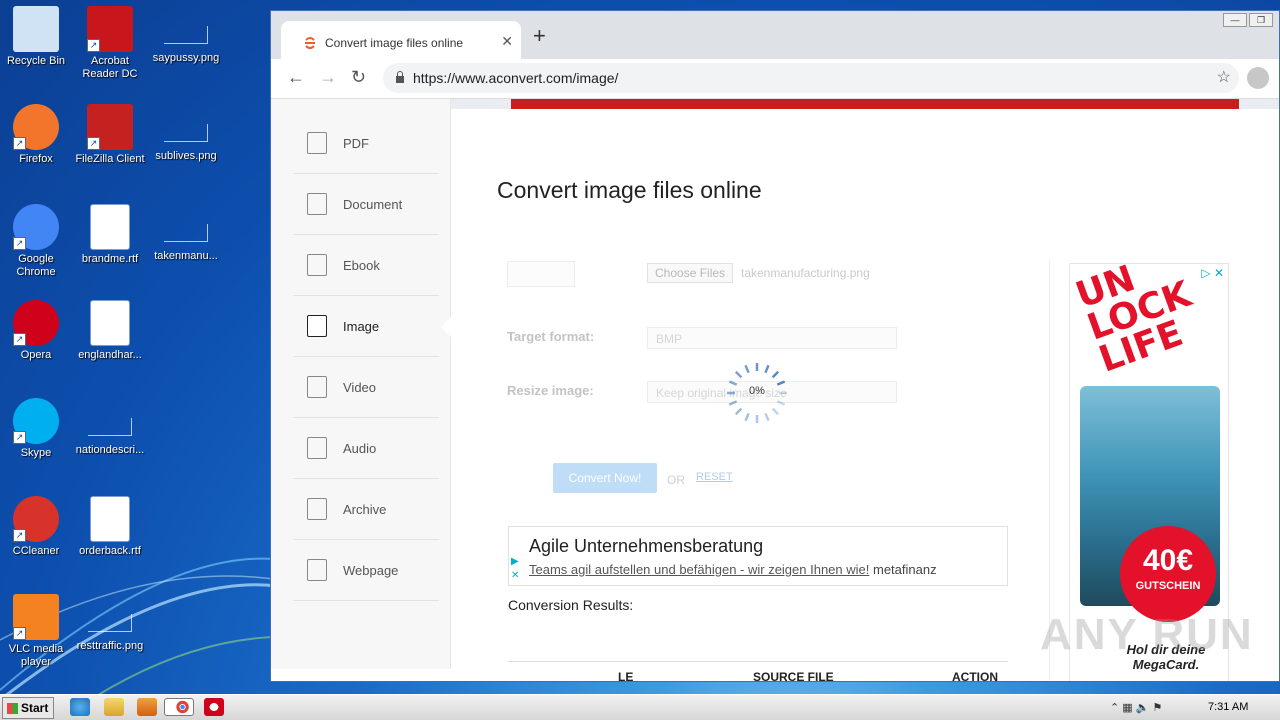 The width and height of the screenshot is (1280, 720). Describe the element at coordinates (629, 190) in the screenshot. I see `page-title: Convert image files online` at that location.